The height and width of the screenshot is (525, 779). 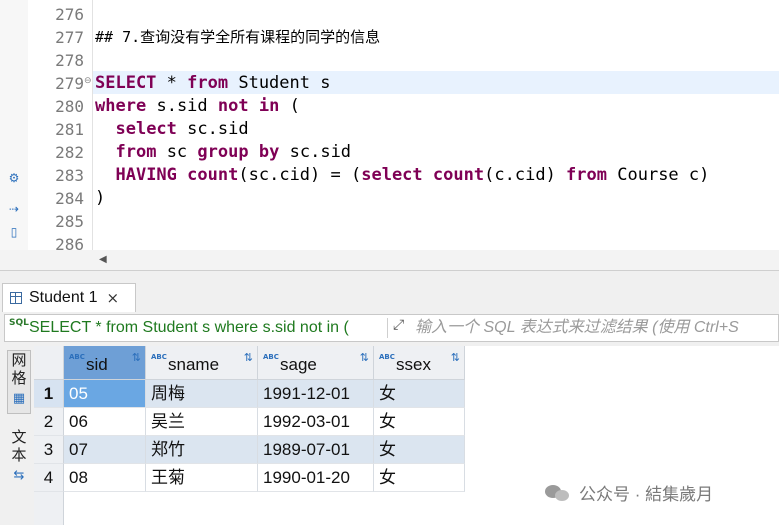 I want to click on watermark: 公众号 · 結集歲月, so click(x=629, y=492).